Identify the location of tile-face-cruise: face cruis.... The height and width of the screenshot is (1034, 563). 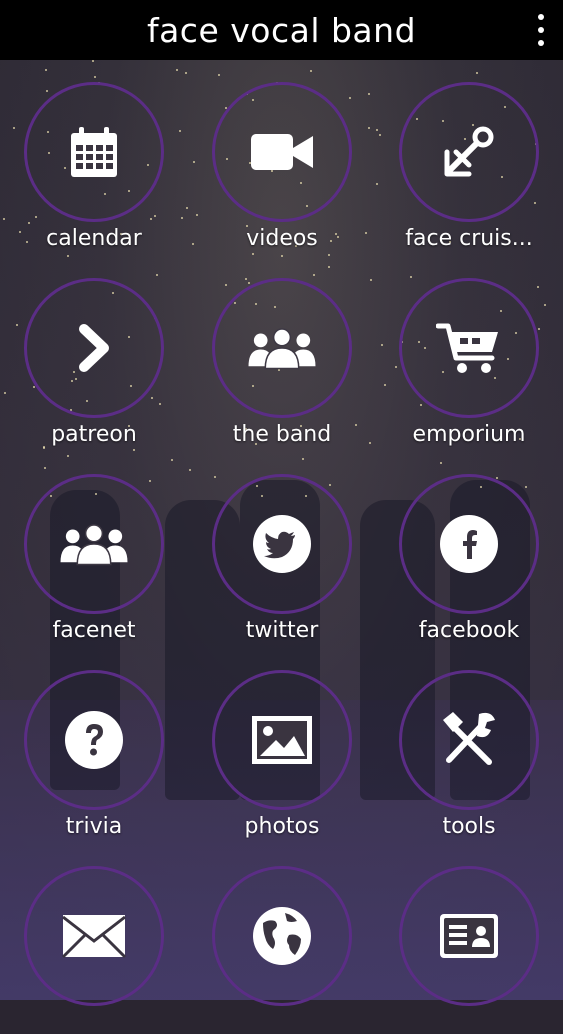
(472, 155).